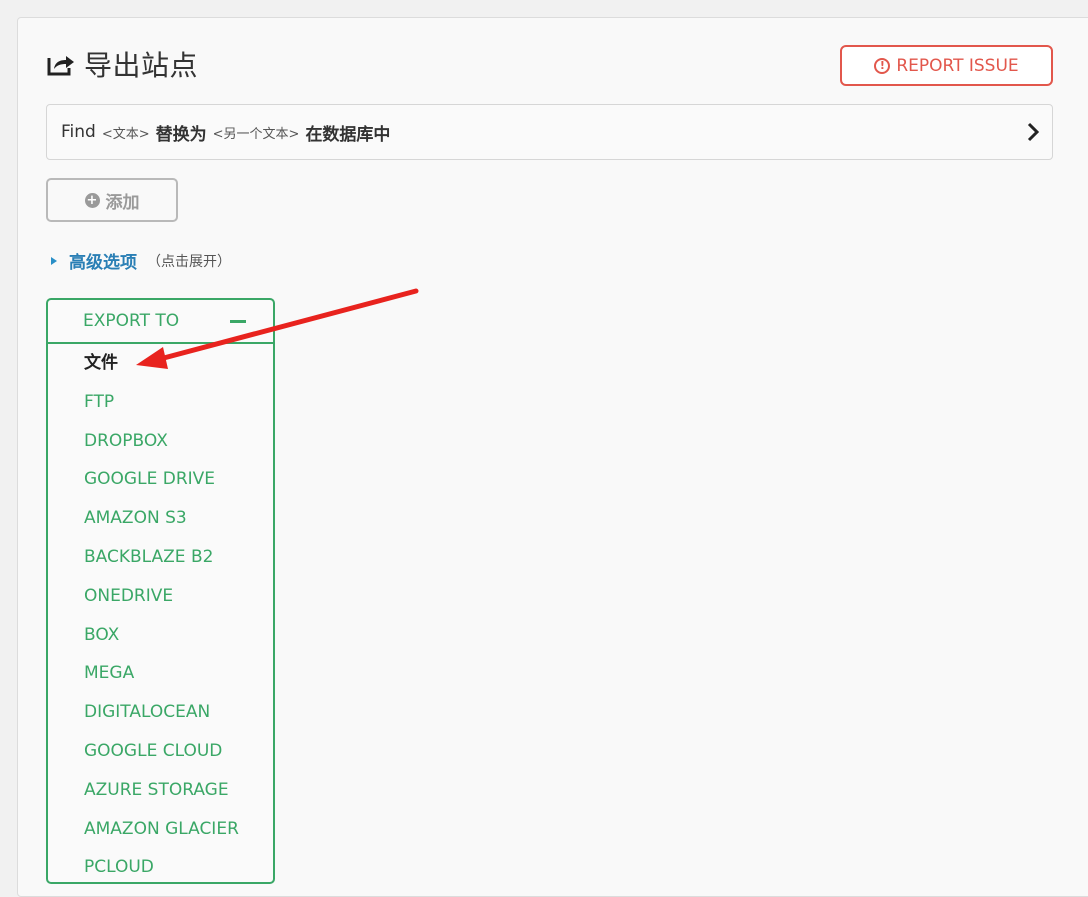 The image size is (1088, 897). What do you see at coordinates (882, 65) in the screenshot?
I see `exclamation-circle-icon: !` at bounding box center [882, 65].